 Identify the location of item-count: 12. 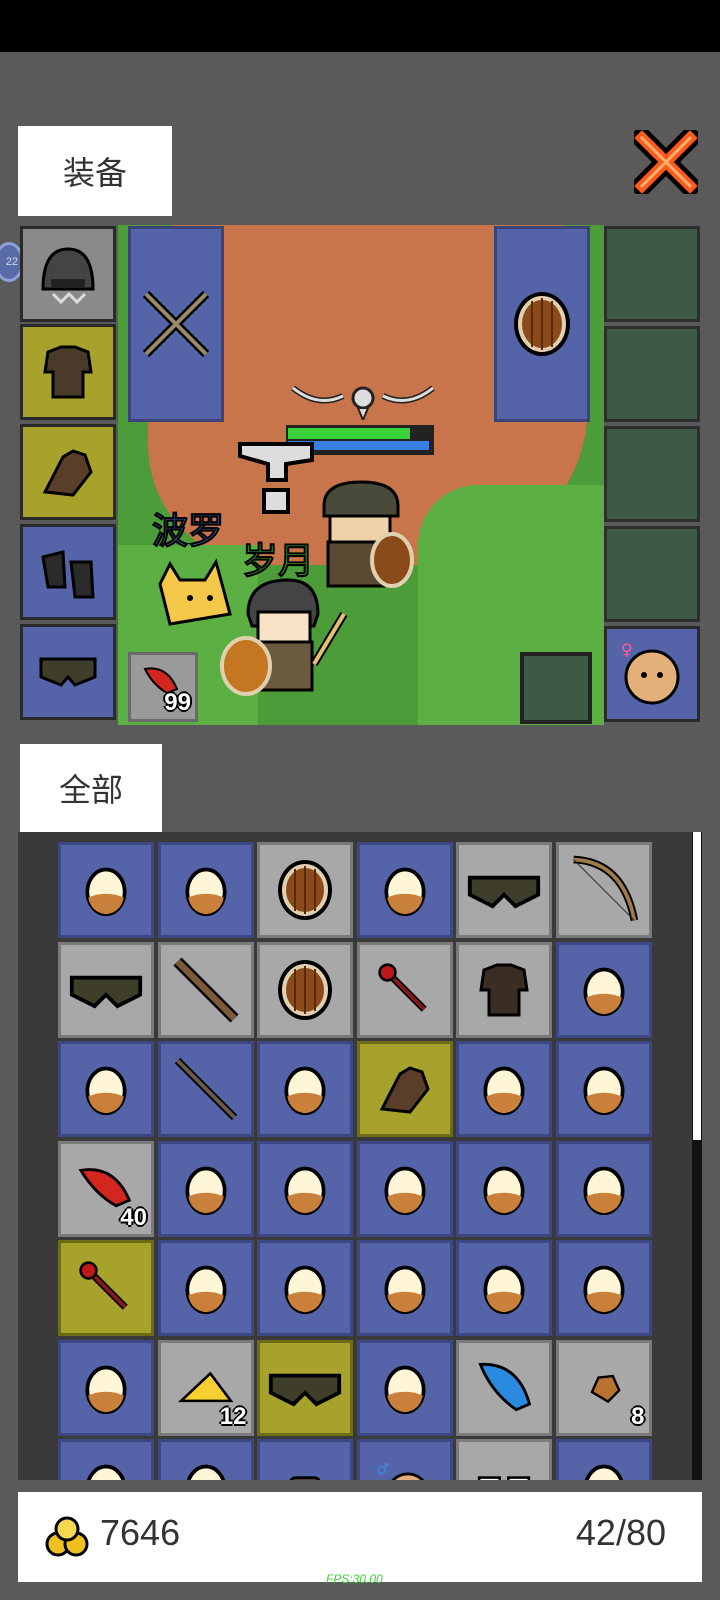
(233, 1416).